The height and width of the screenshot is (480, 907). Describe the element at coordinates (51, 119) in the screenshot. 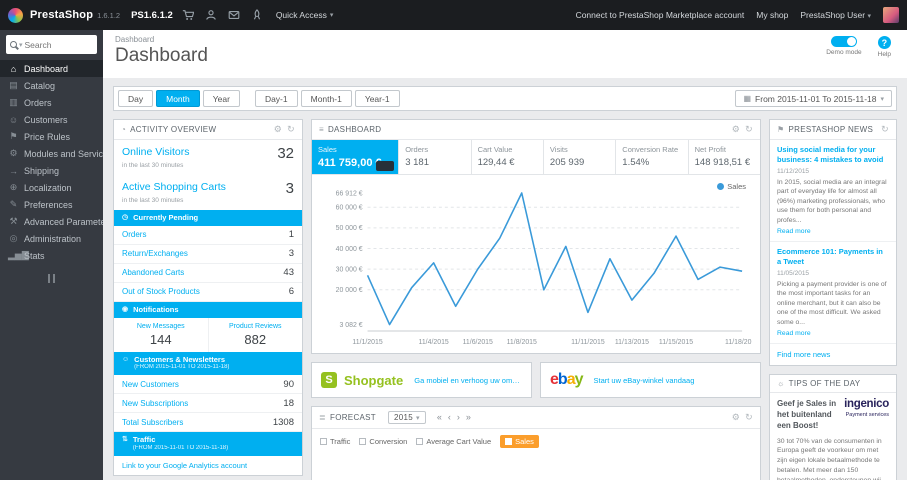

I see `sidebar-item-customers: ☺ Customers` at that location.